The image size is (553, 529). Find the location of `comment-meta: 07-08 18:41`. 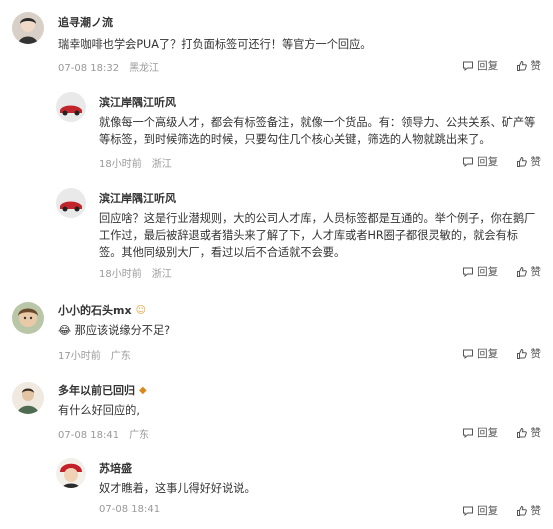

comment-meta: 07-08 18:41 is located at coordinates (129, 509).